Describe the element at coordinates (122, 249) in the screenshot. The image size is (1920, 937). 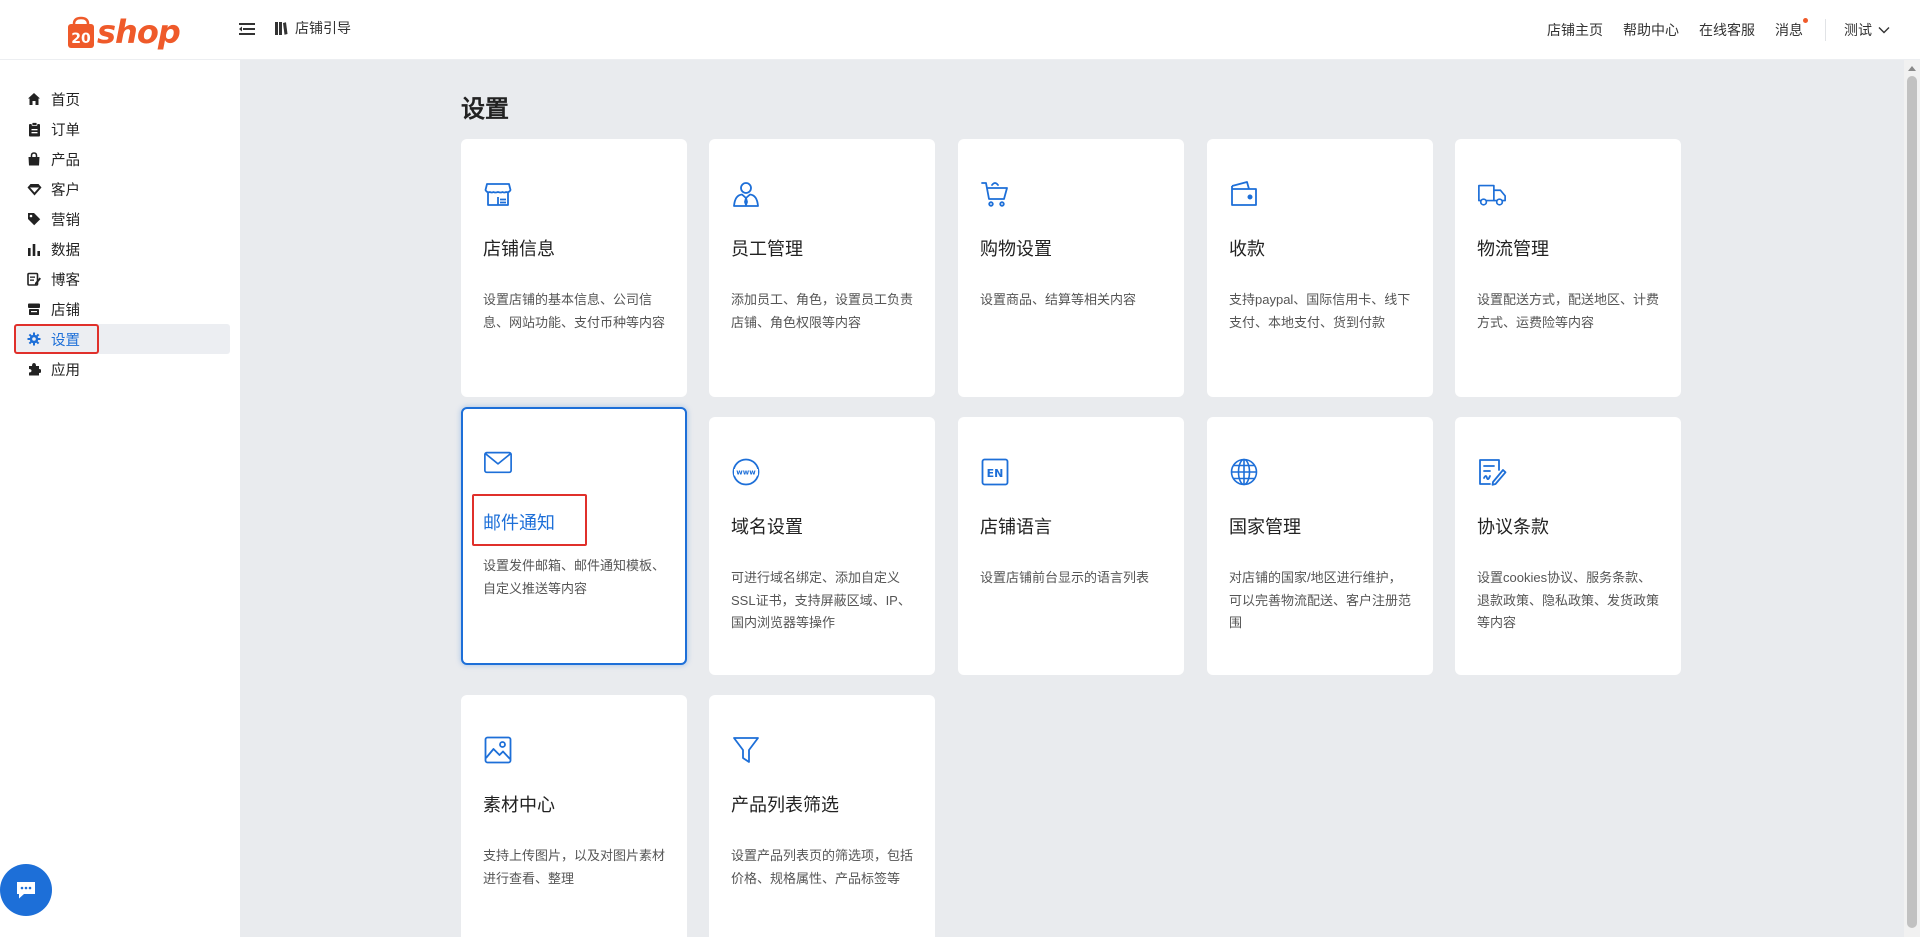
I see `sidebar-item-data: 数据` at that location.